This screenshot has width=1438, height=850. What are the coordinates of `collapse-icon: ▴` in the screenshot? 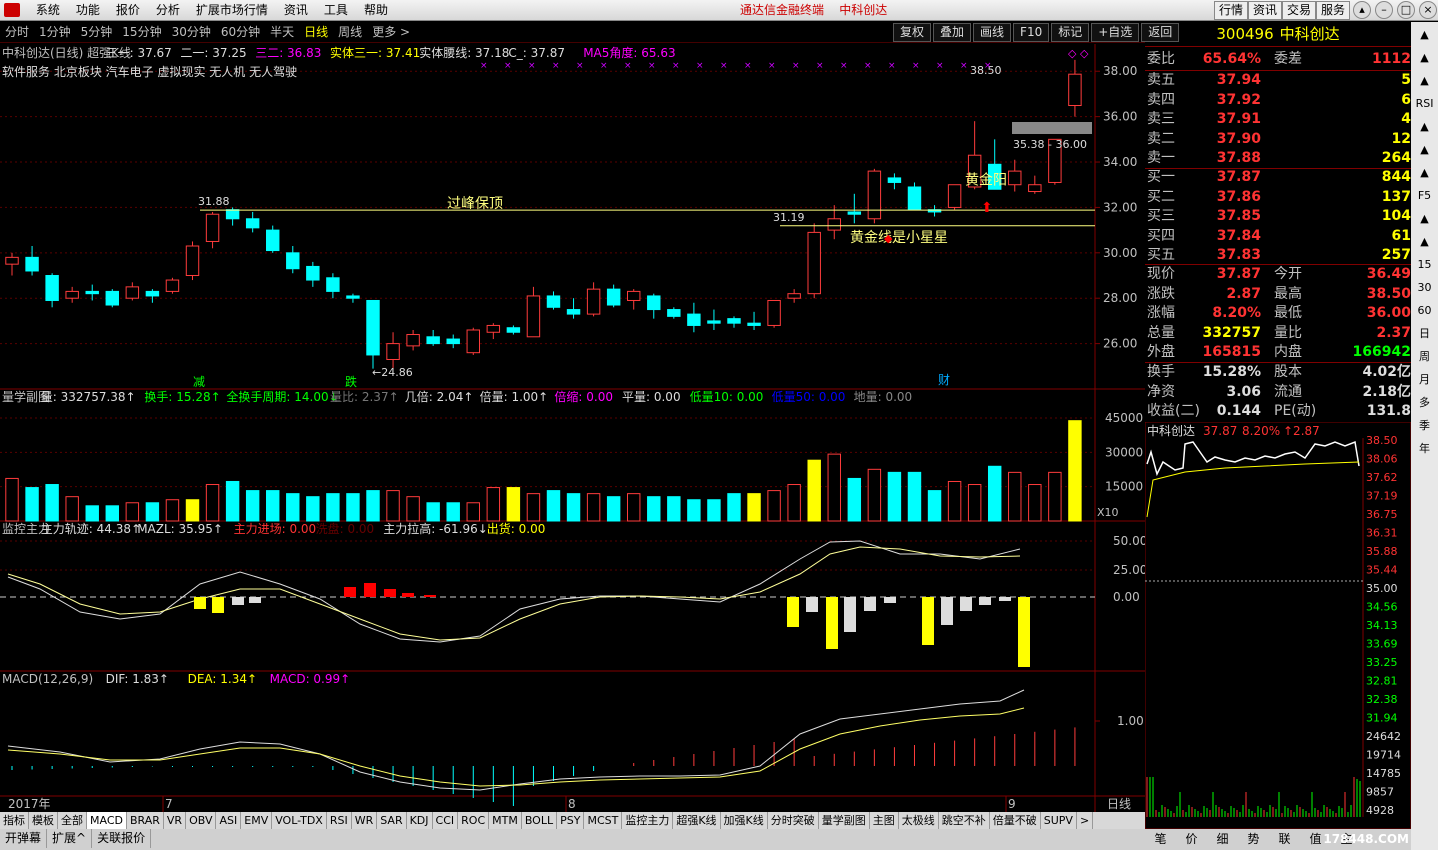 It's located at (1362, 10).